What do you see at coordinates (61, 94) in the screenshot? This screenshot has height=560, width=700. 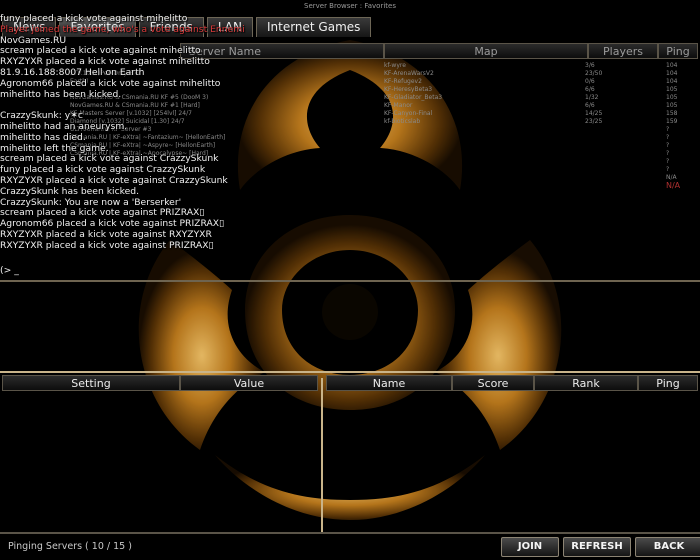 I see `console-line: mihelitto has been kicked.` at bounding box center [61, 94].